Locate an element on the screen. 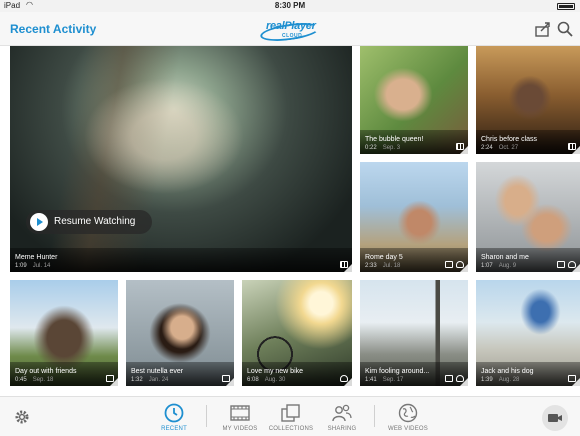 The image size is (580, 436). tab-label: SHARING is located at coordinates (342, 429).